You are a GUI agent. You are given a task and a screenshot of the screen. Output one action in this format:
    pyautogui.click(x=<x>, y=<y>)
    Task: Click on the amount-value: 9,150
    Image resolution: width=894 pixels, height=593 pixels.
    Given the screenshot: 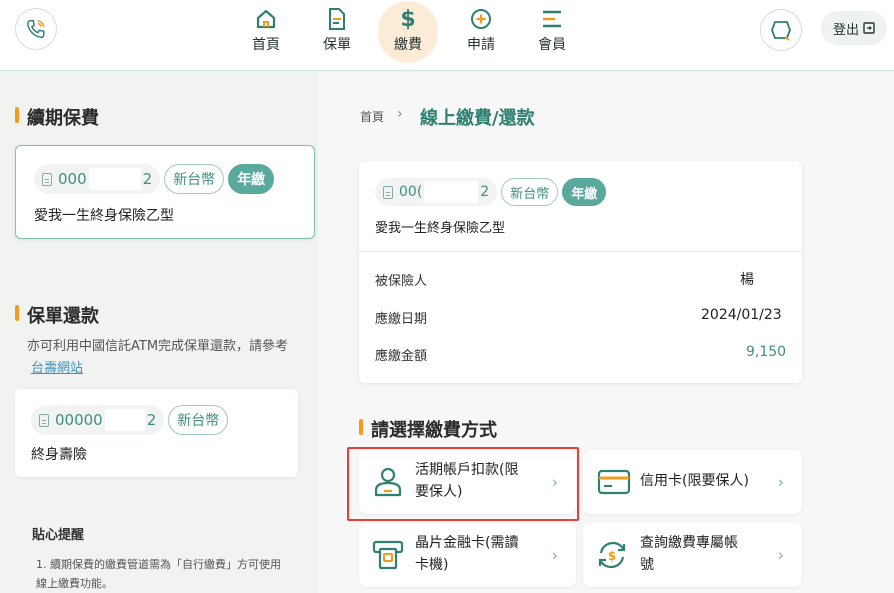 What is the action you would take?
    pyautogui.click(x=766, y=352)
    